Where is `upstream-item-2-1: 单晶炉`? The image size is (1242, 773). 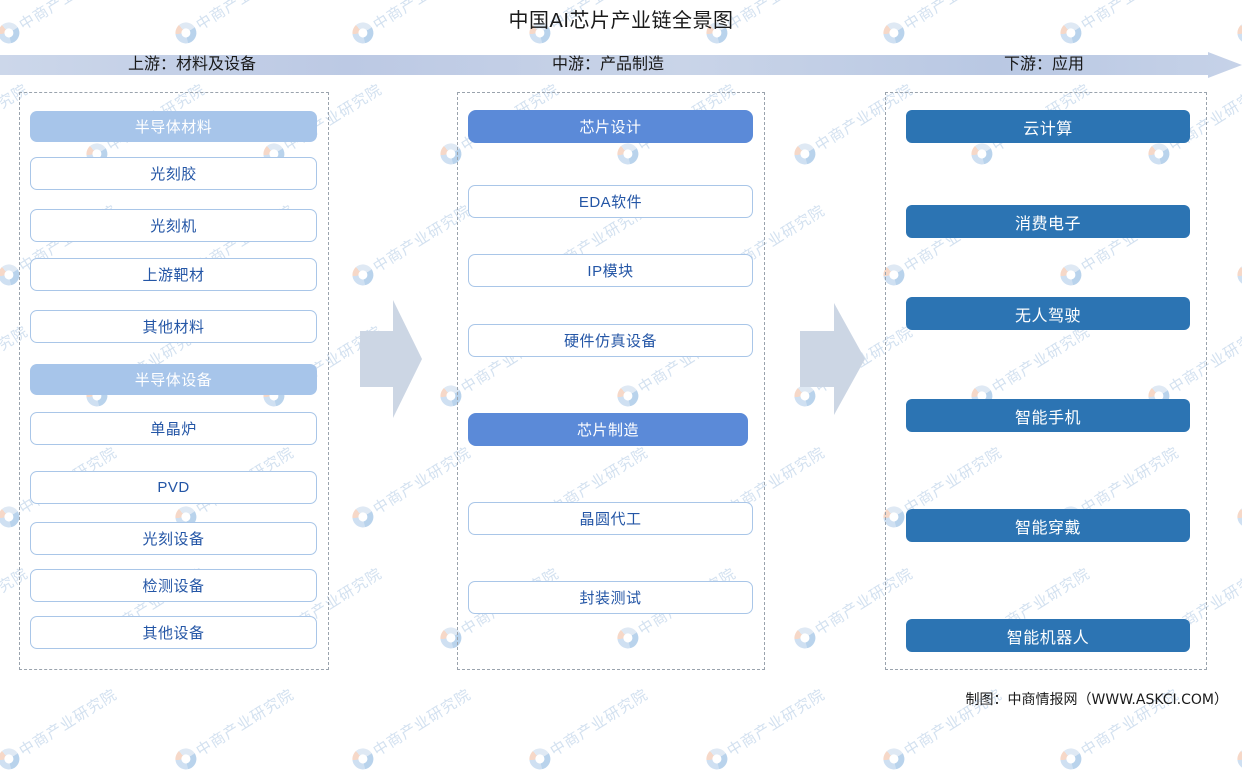 upstream-item-2-1: 单晶炉 is located at coordinates (173, 428).